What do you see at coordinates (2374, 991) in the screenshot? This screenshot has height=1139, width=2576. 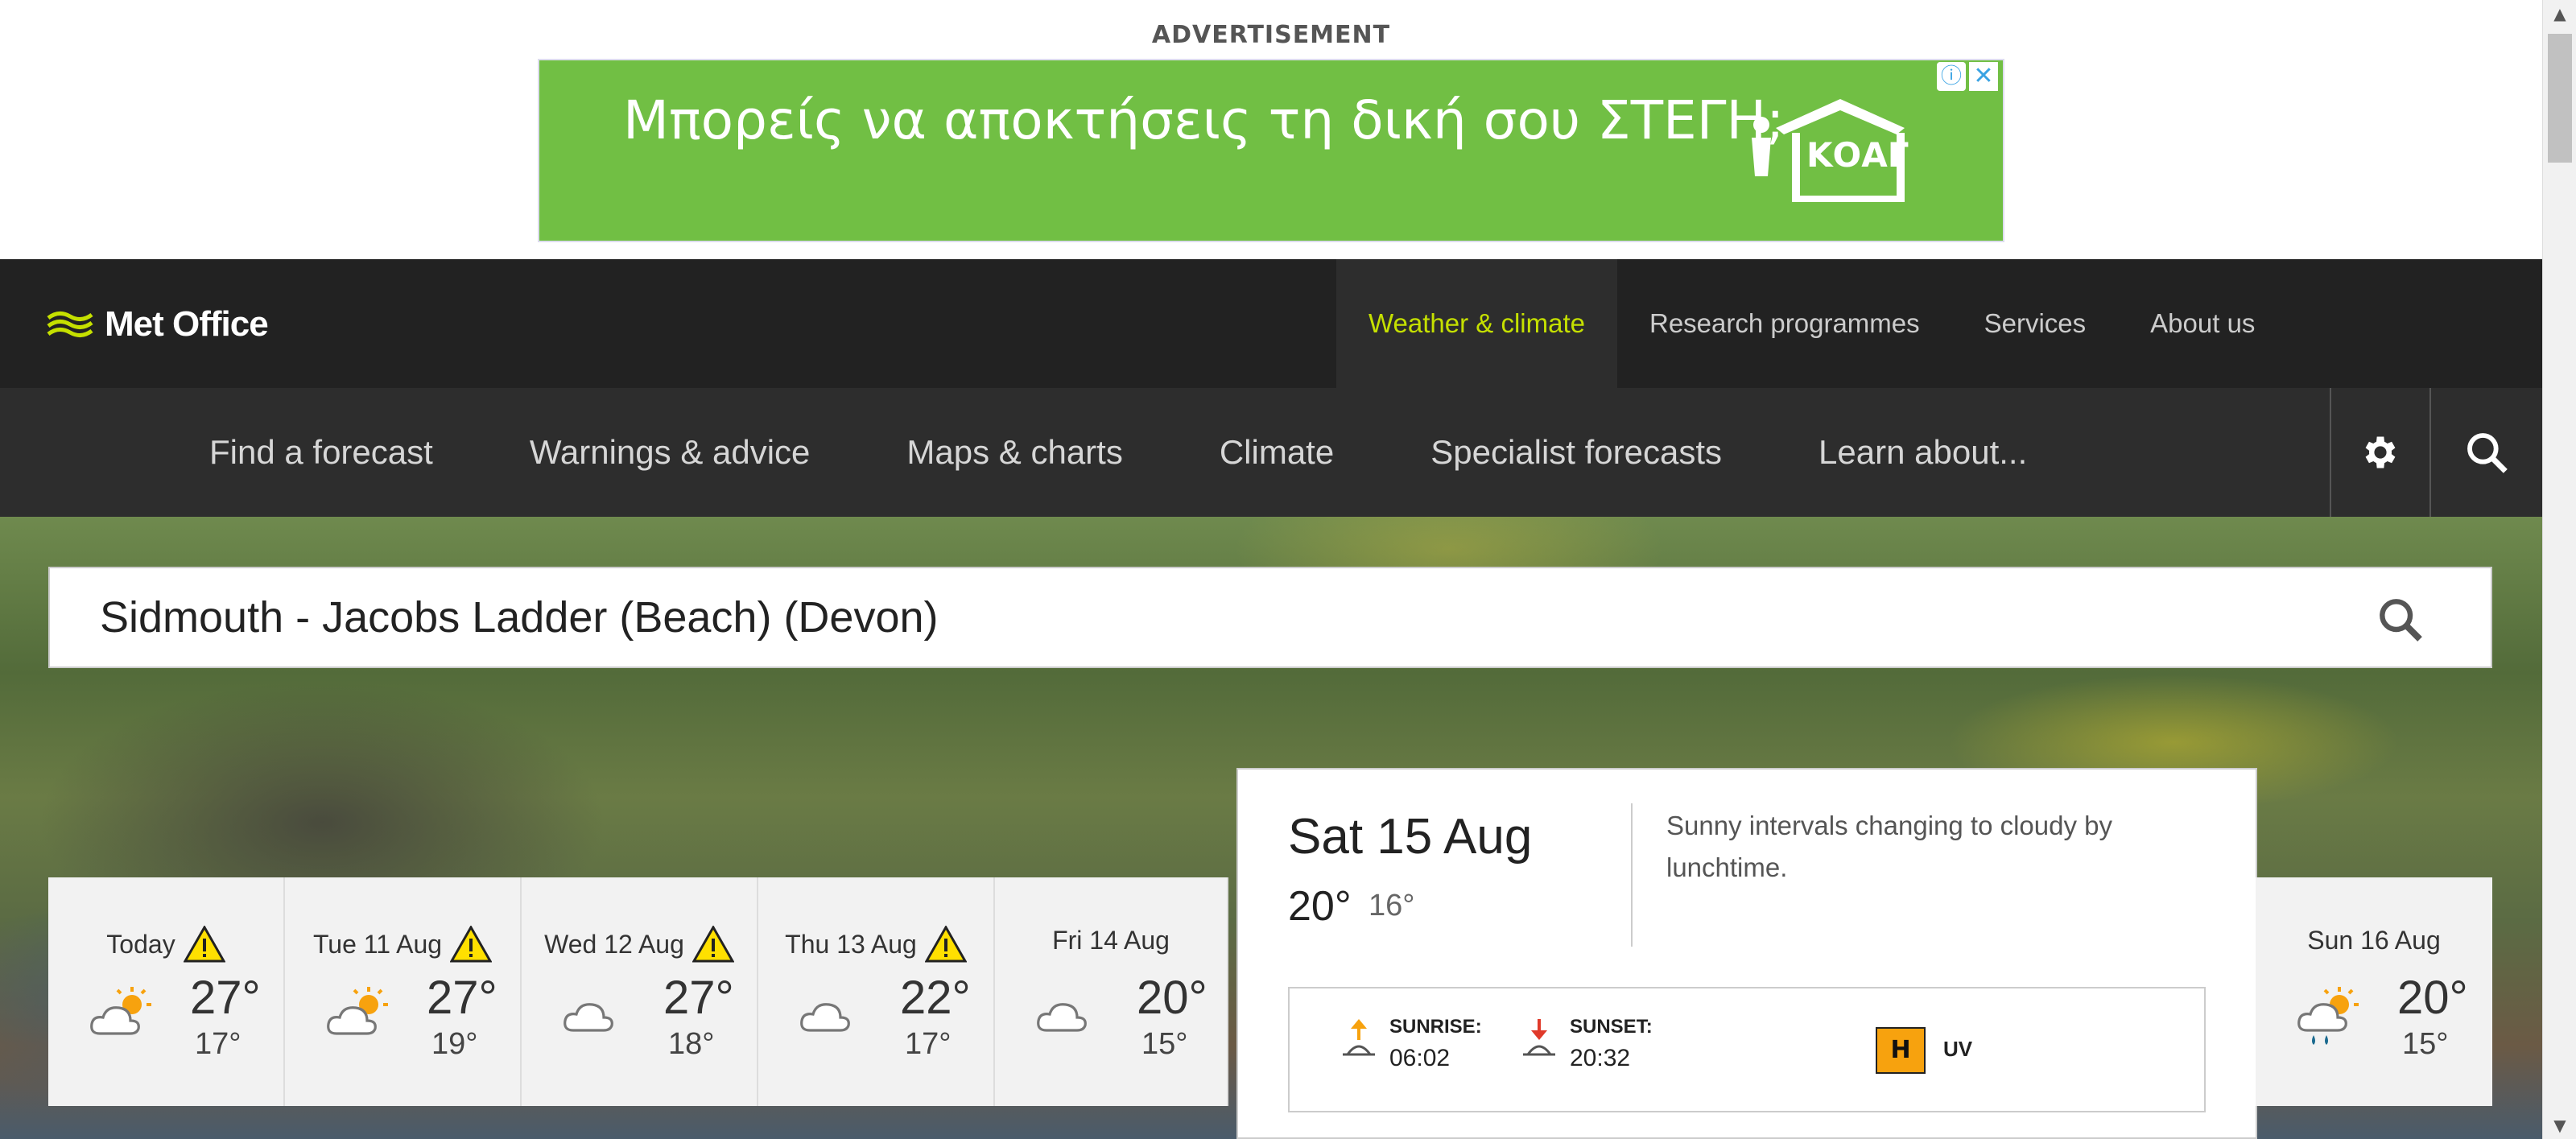 I see `forecast-tab-sun: Sun 16 Aug 20° 15°` at bounding box center [2374, 991].